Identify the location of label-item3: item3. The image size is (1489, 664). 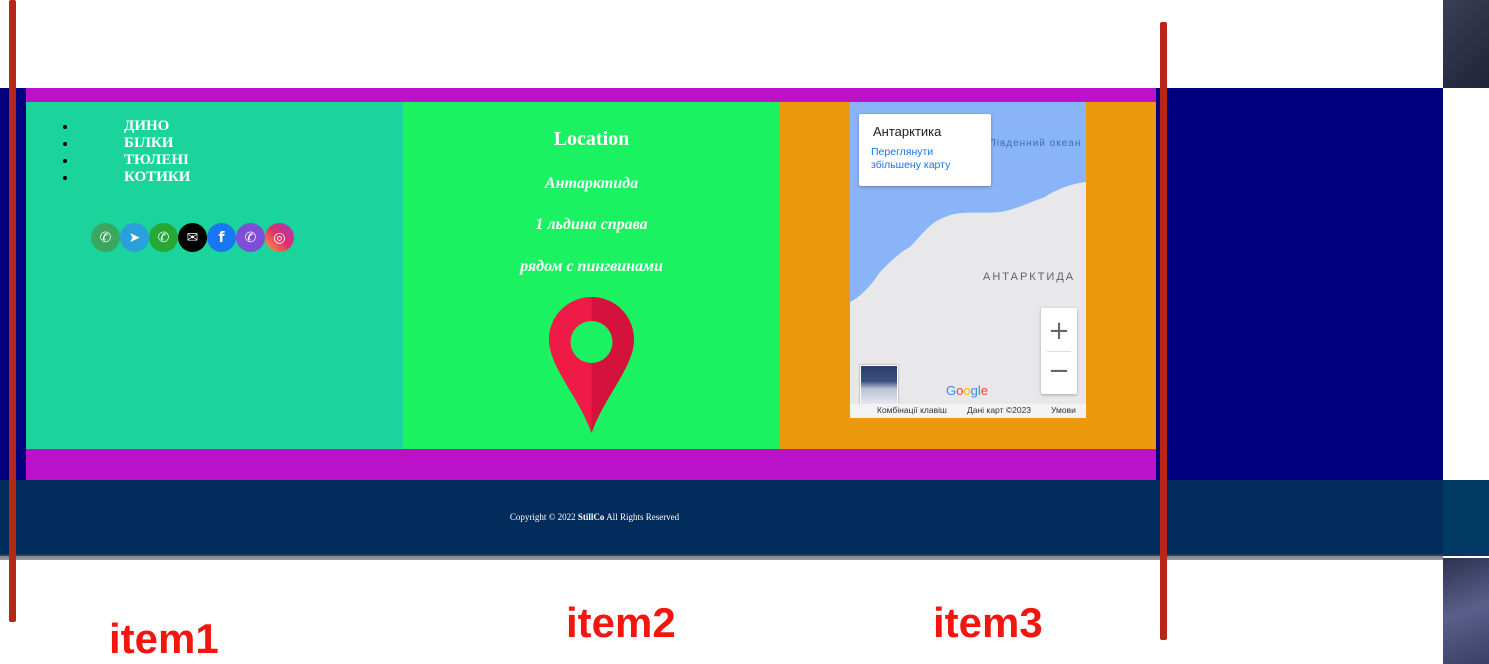
(988, 622).